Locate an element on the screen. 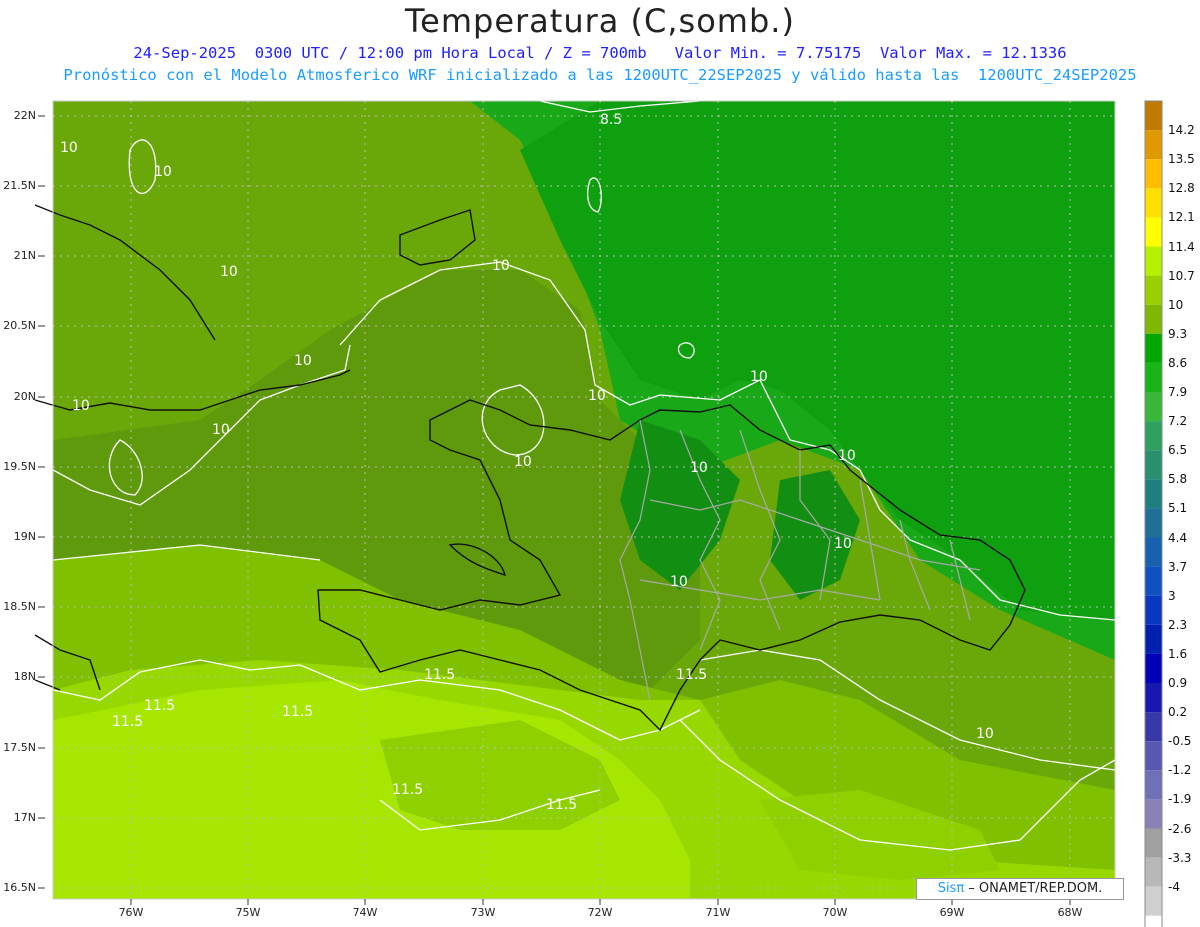 This screenshot has height=927, width=1200. contour-label: 8.5 is located at coordinates (611, 120).